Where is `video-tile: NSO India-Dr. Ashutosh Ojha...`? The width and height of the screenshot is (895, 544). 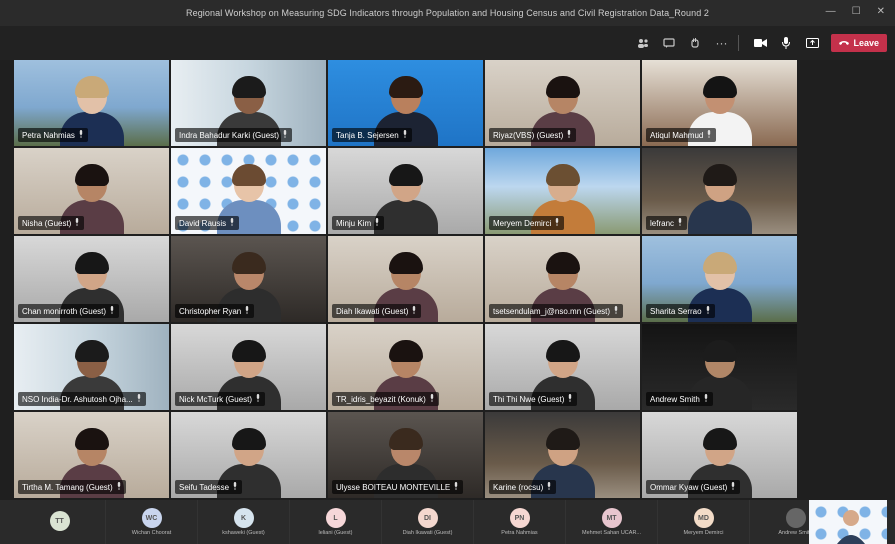 video-tile: NSO India-Dr. Ashutosh Ojha... is located at coordinates (91, 367).